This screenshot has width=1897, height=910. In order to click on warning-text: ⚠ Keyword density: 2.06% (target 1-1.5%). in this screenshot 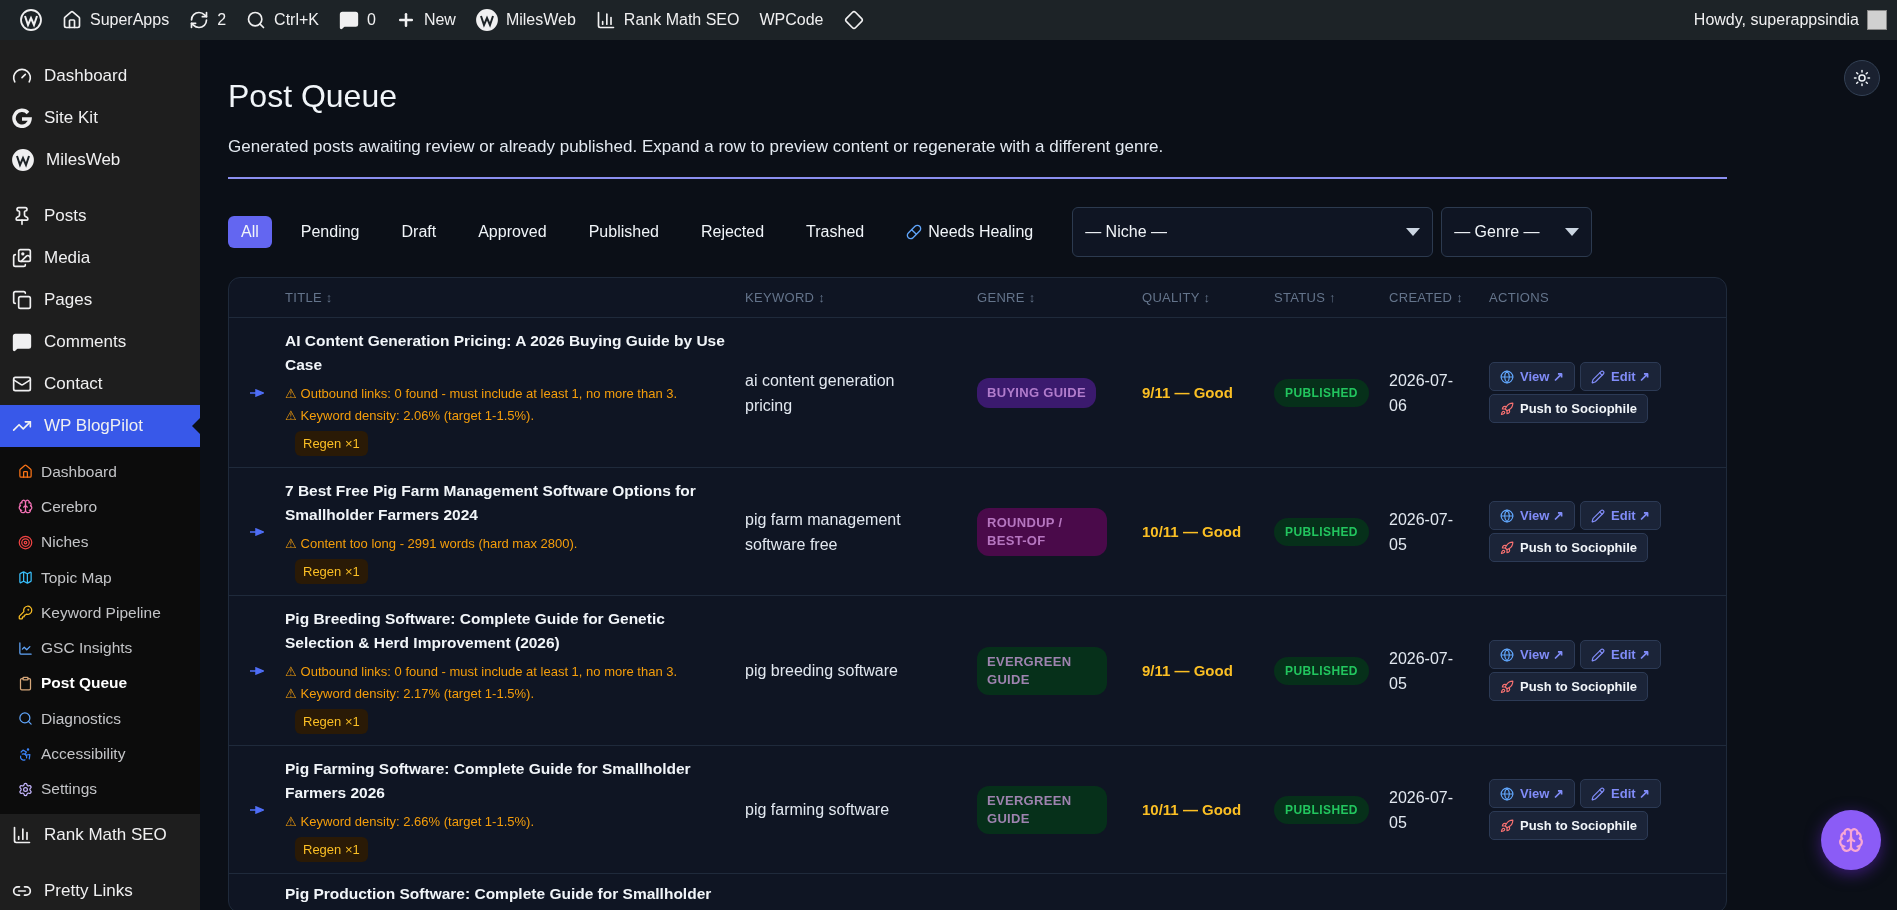, I will do `click(409, 416)`.